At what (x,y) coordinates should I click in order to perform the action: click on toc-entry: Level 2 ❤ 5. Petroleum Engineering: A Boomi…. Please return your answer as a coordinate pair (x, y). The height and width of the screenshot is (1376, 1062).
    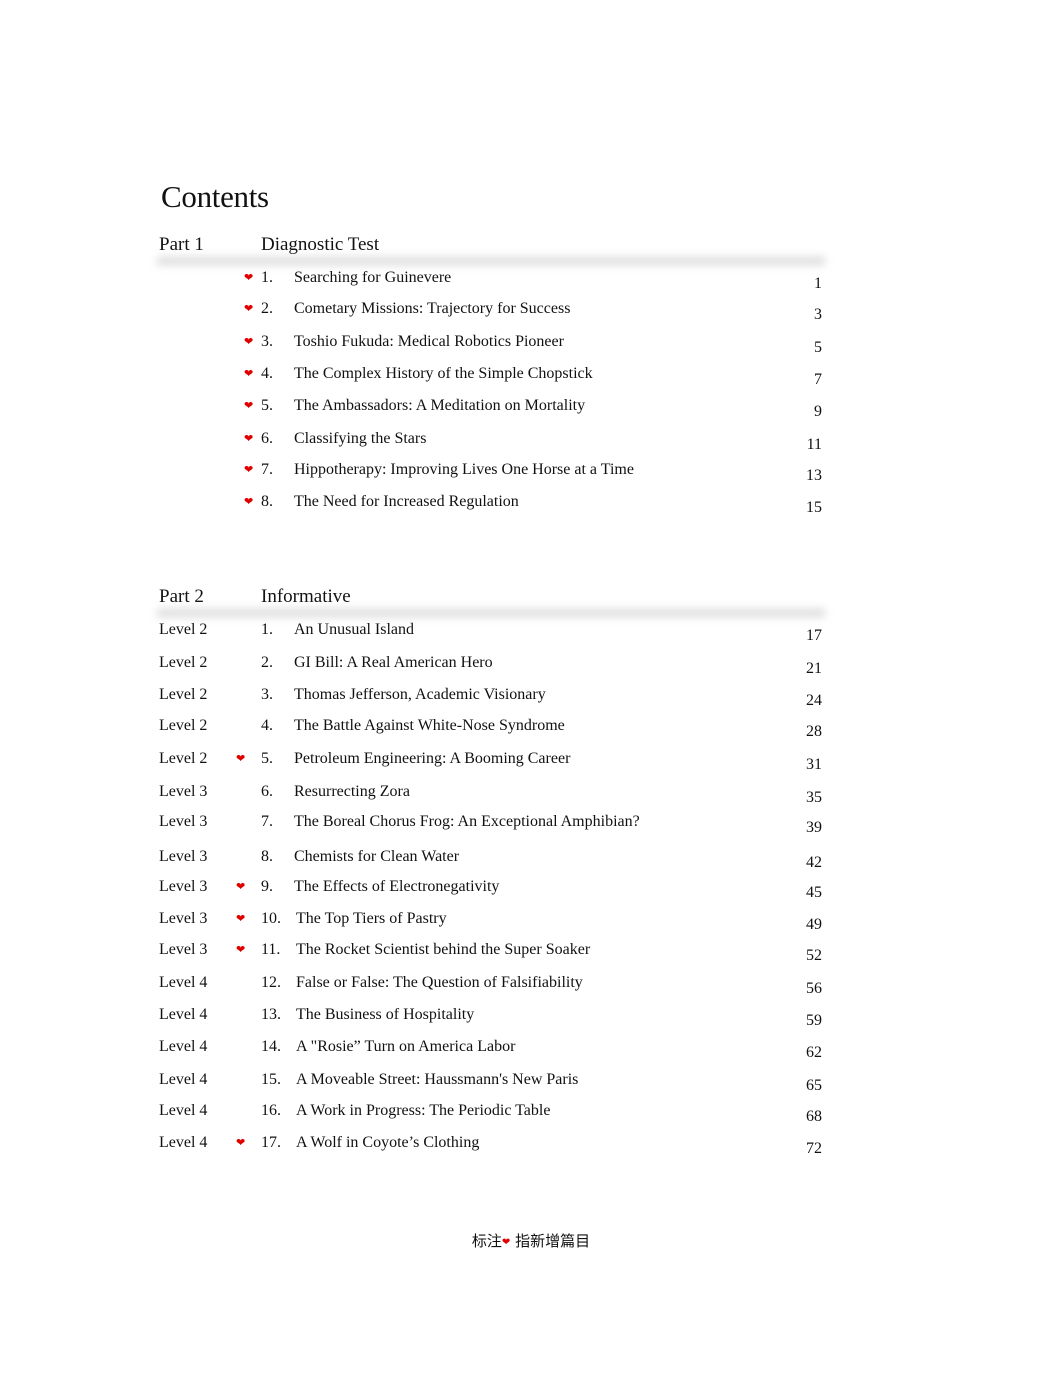
    Looking at the image, I should click on (531, 761).